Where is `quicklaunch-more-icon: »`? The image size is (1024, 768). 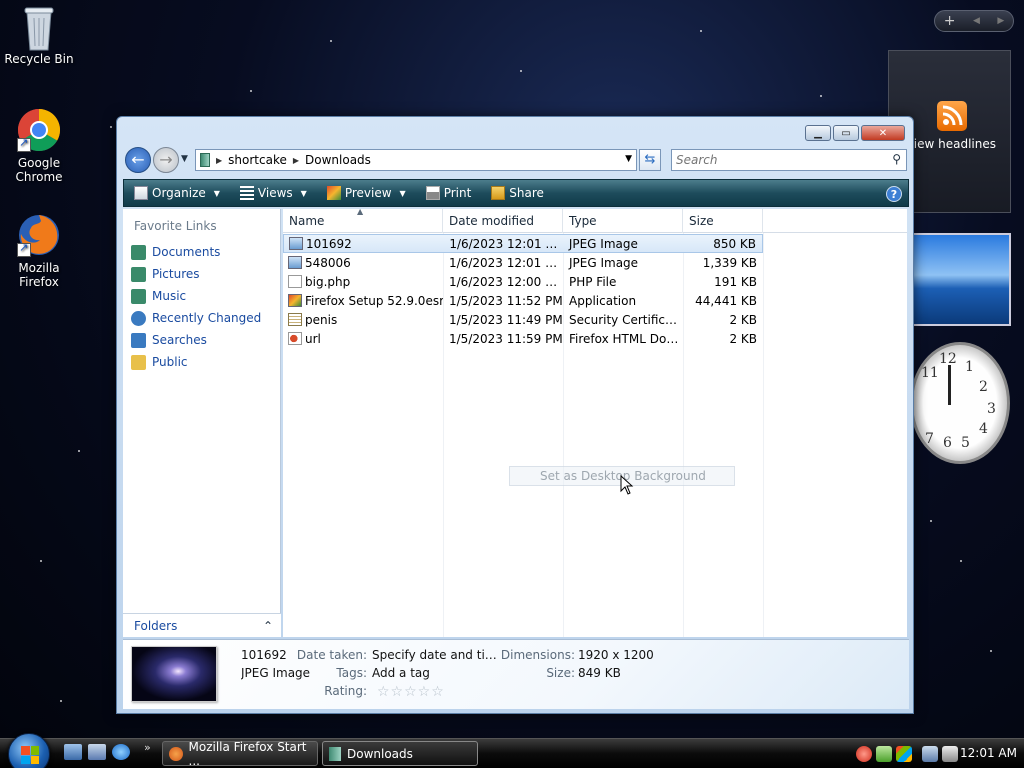
quicklaunch-more-icon: » is located at coordinates (147, 747).